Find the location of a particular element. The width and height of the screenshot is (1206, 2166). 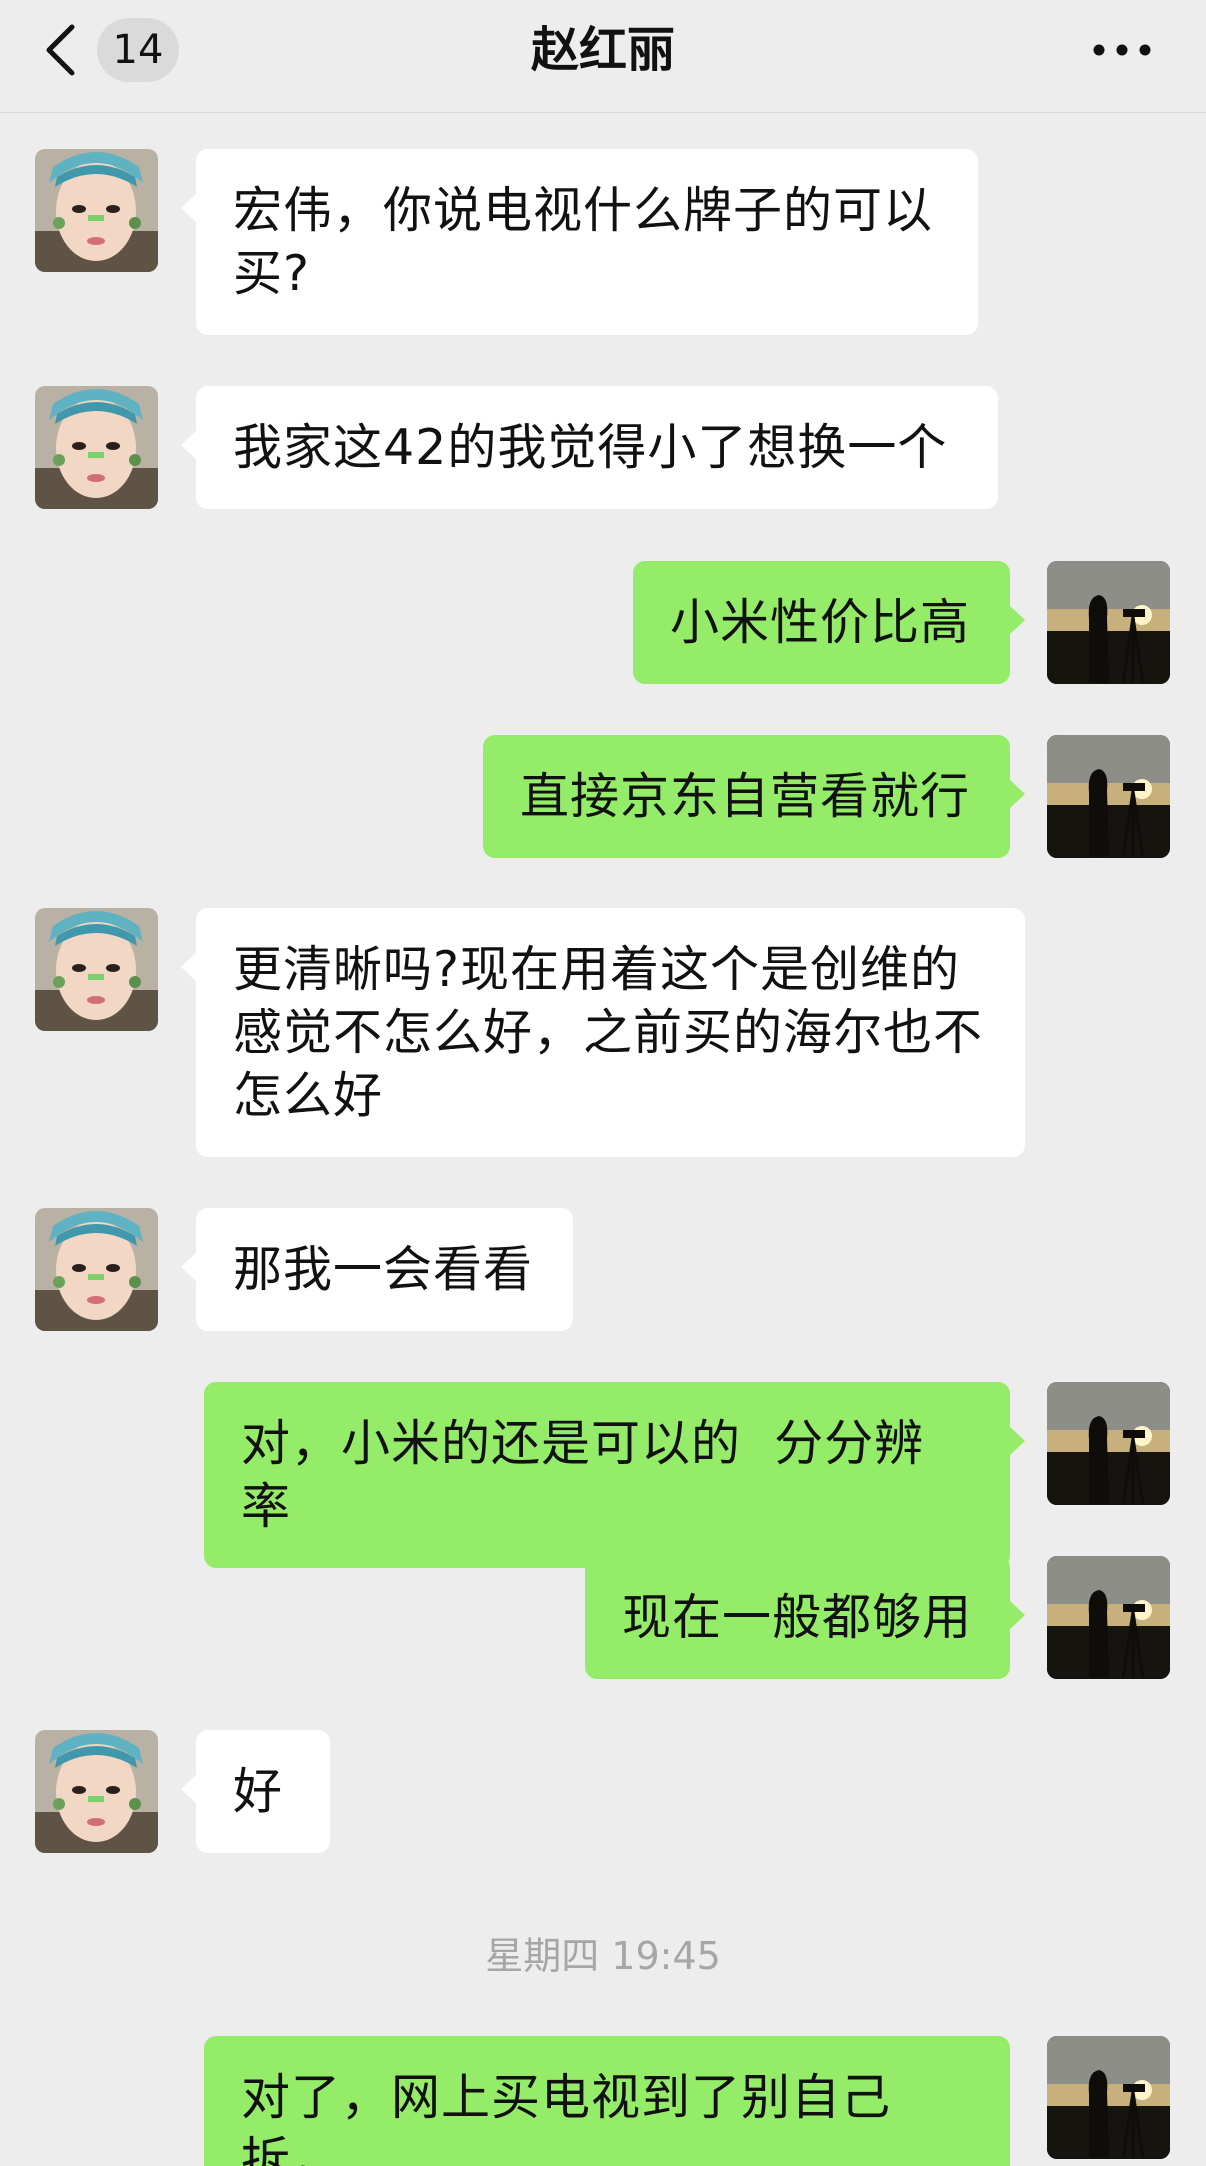

more-button is located at coordinates (1122, 50).